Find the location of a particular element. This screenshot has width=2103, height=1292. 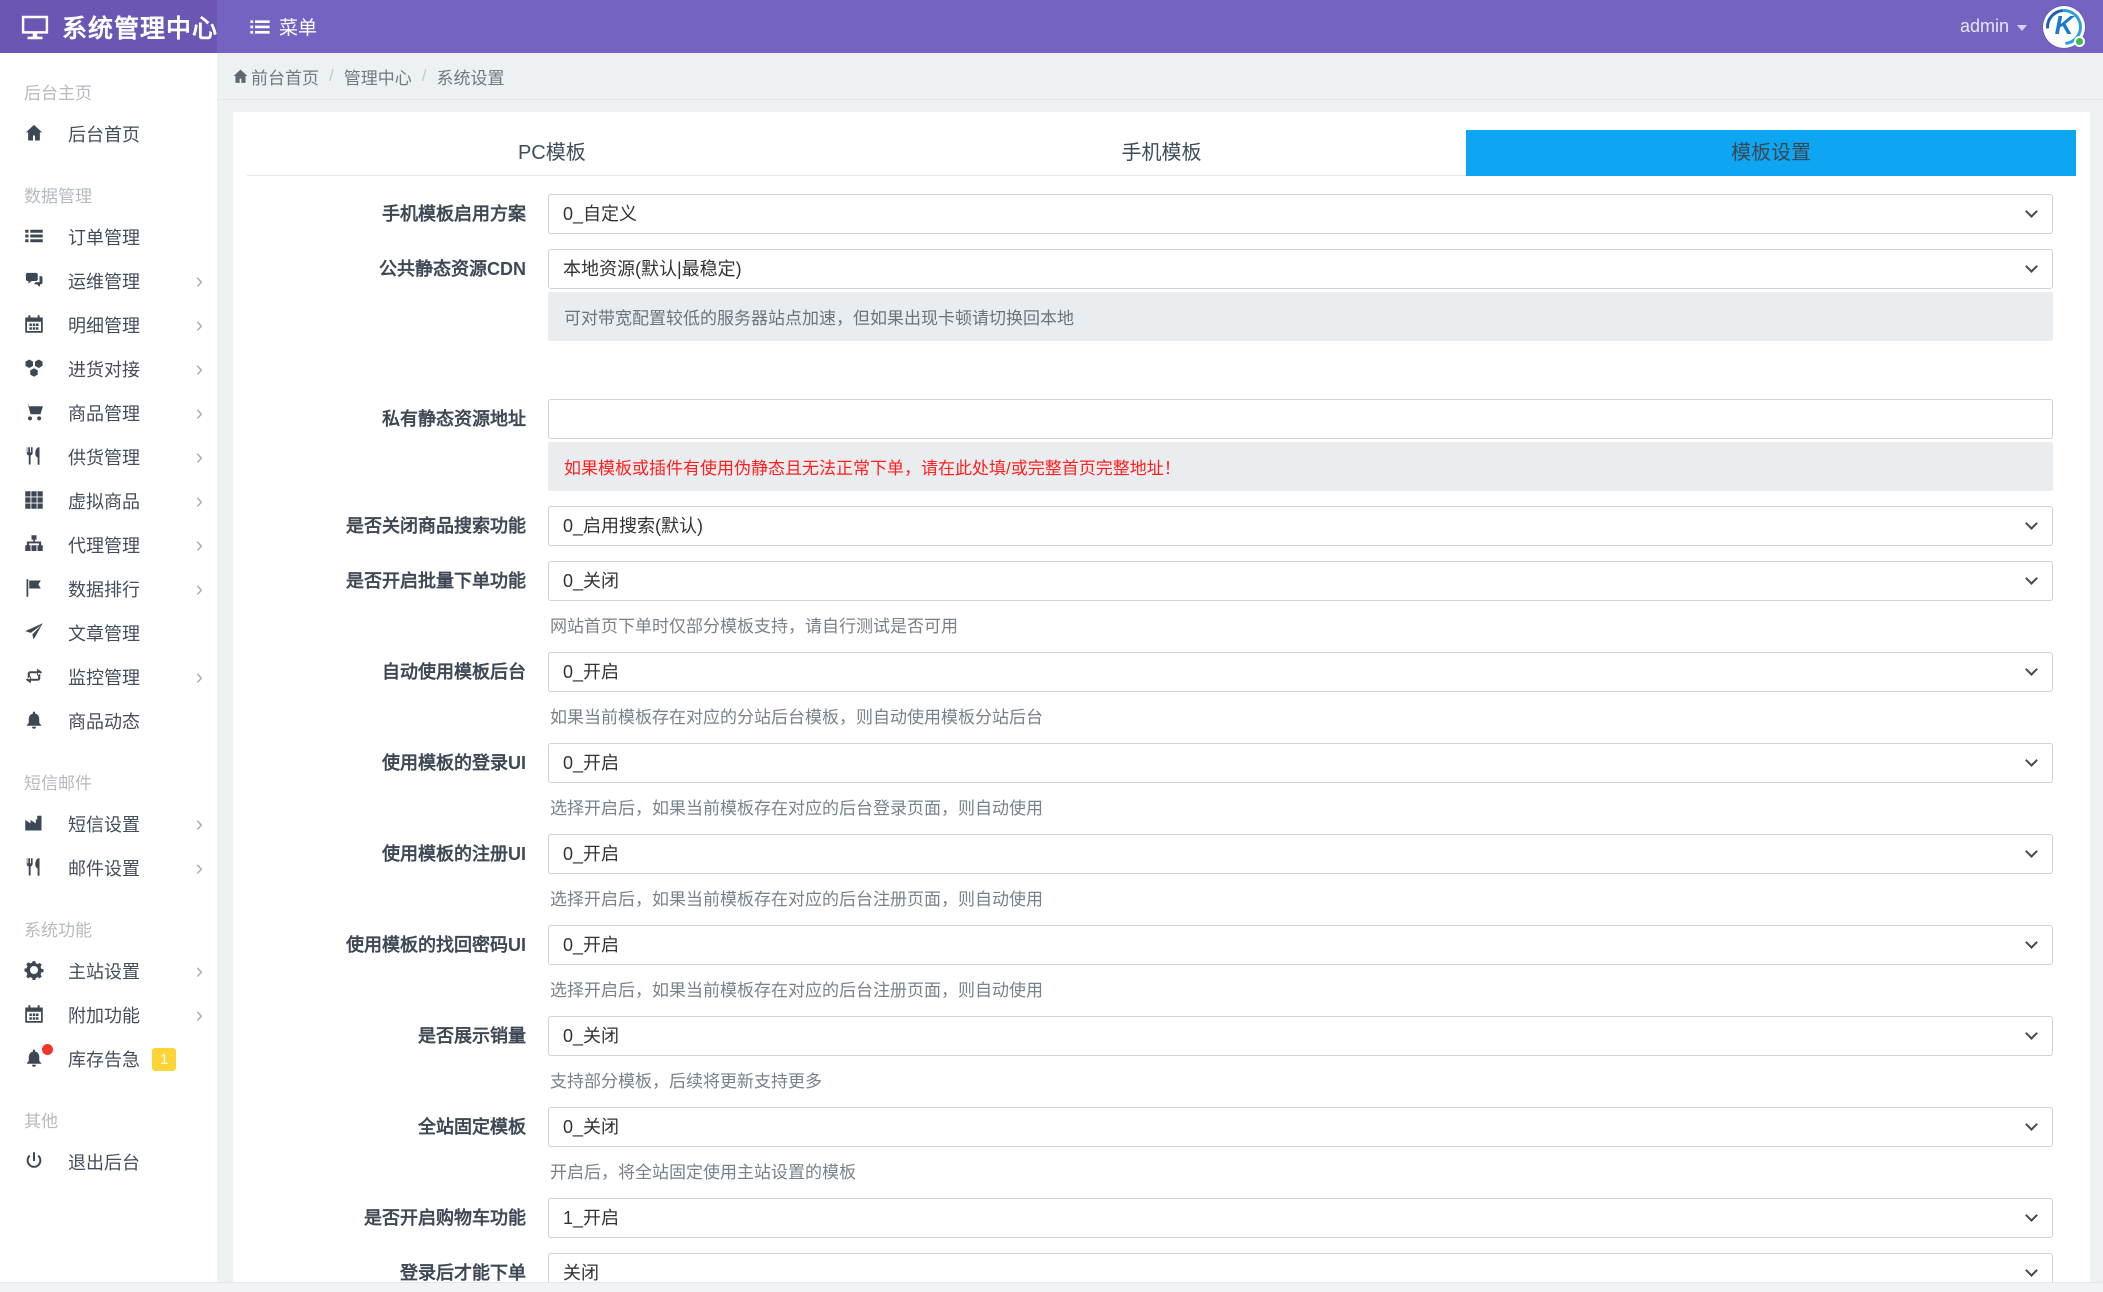

form-control-wrap: 0_关闭 is located at coordinates (1300, 1127).